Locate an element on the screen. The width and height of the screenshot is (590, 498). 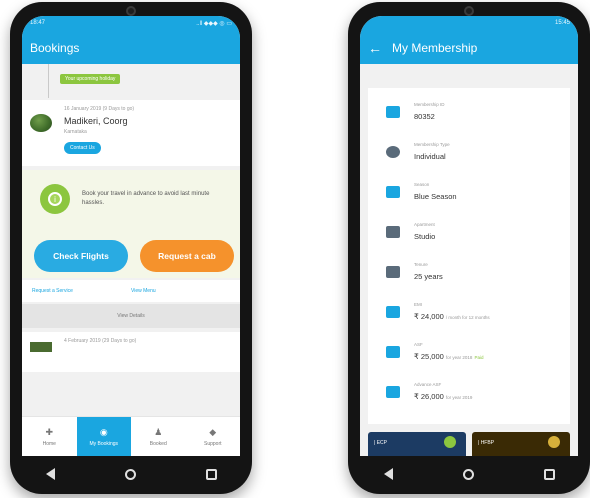
emi-amount: ₹ 24,000 is located at coordinates (429, 316).